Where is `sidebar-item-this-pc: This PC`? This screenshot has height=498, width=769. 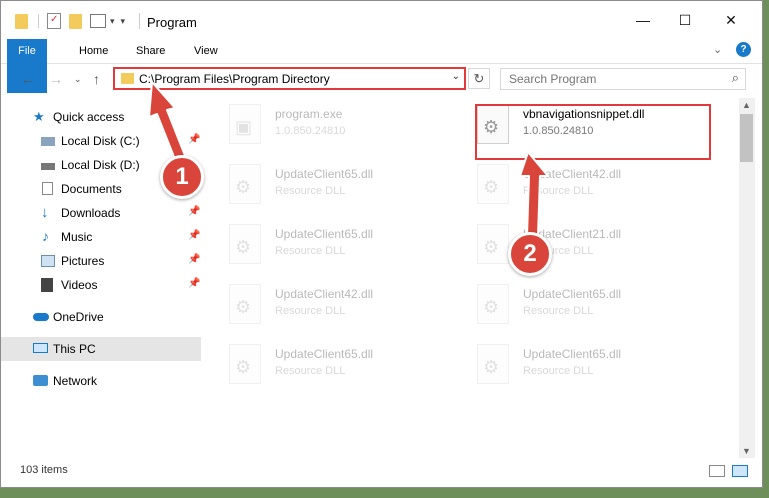 sidebar-item-this-pc: This PC is located at coordinates (101, 349).